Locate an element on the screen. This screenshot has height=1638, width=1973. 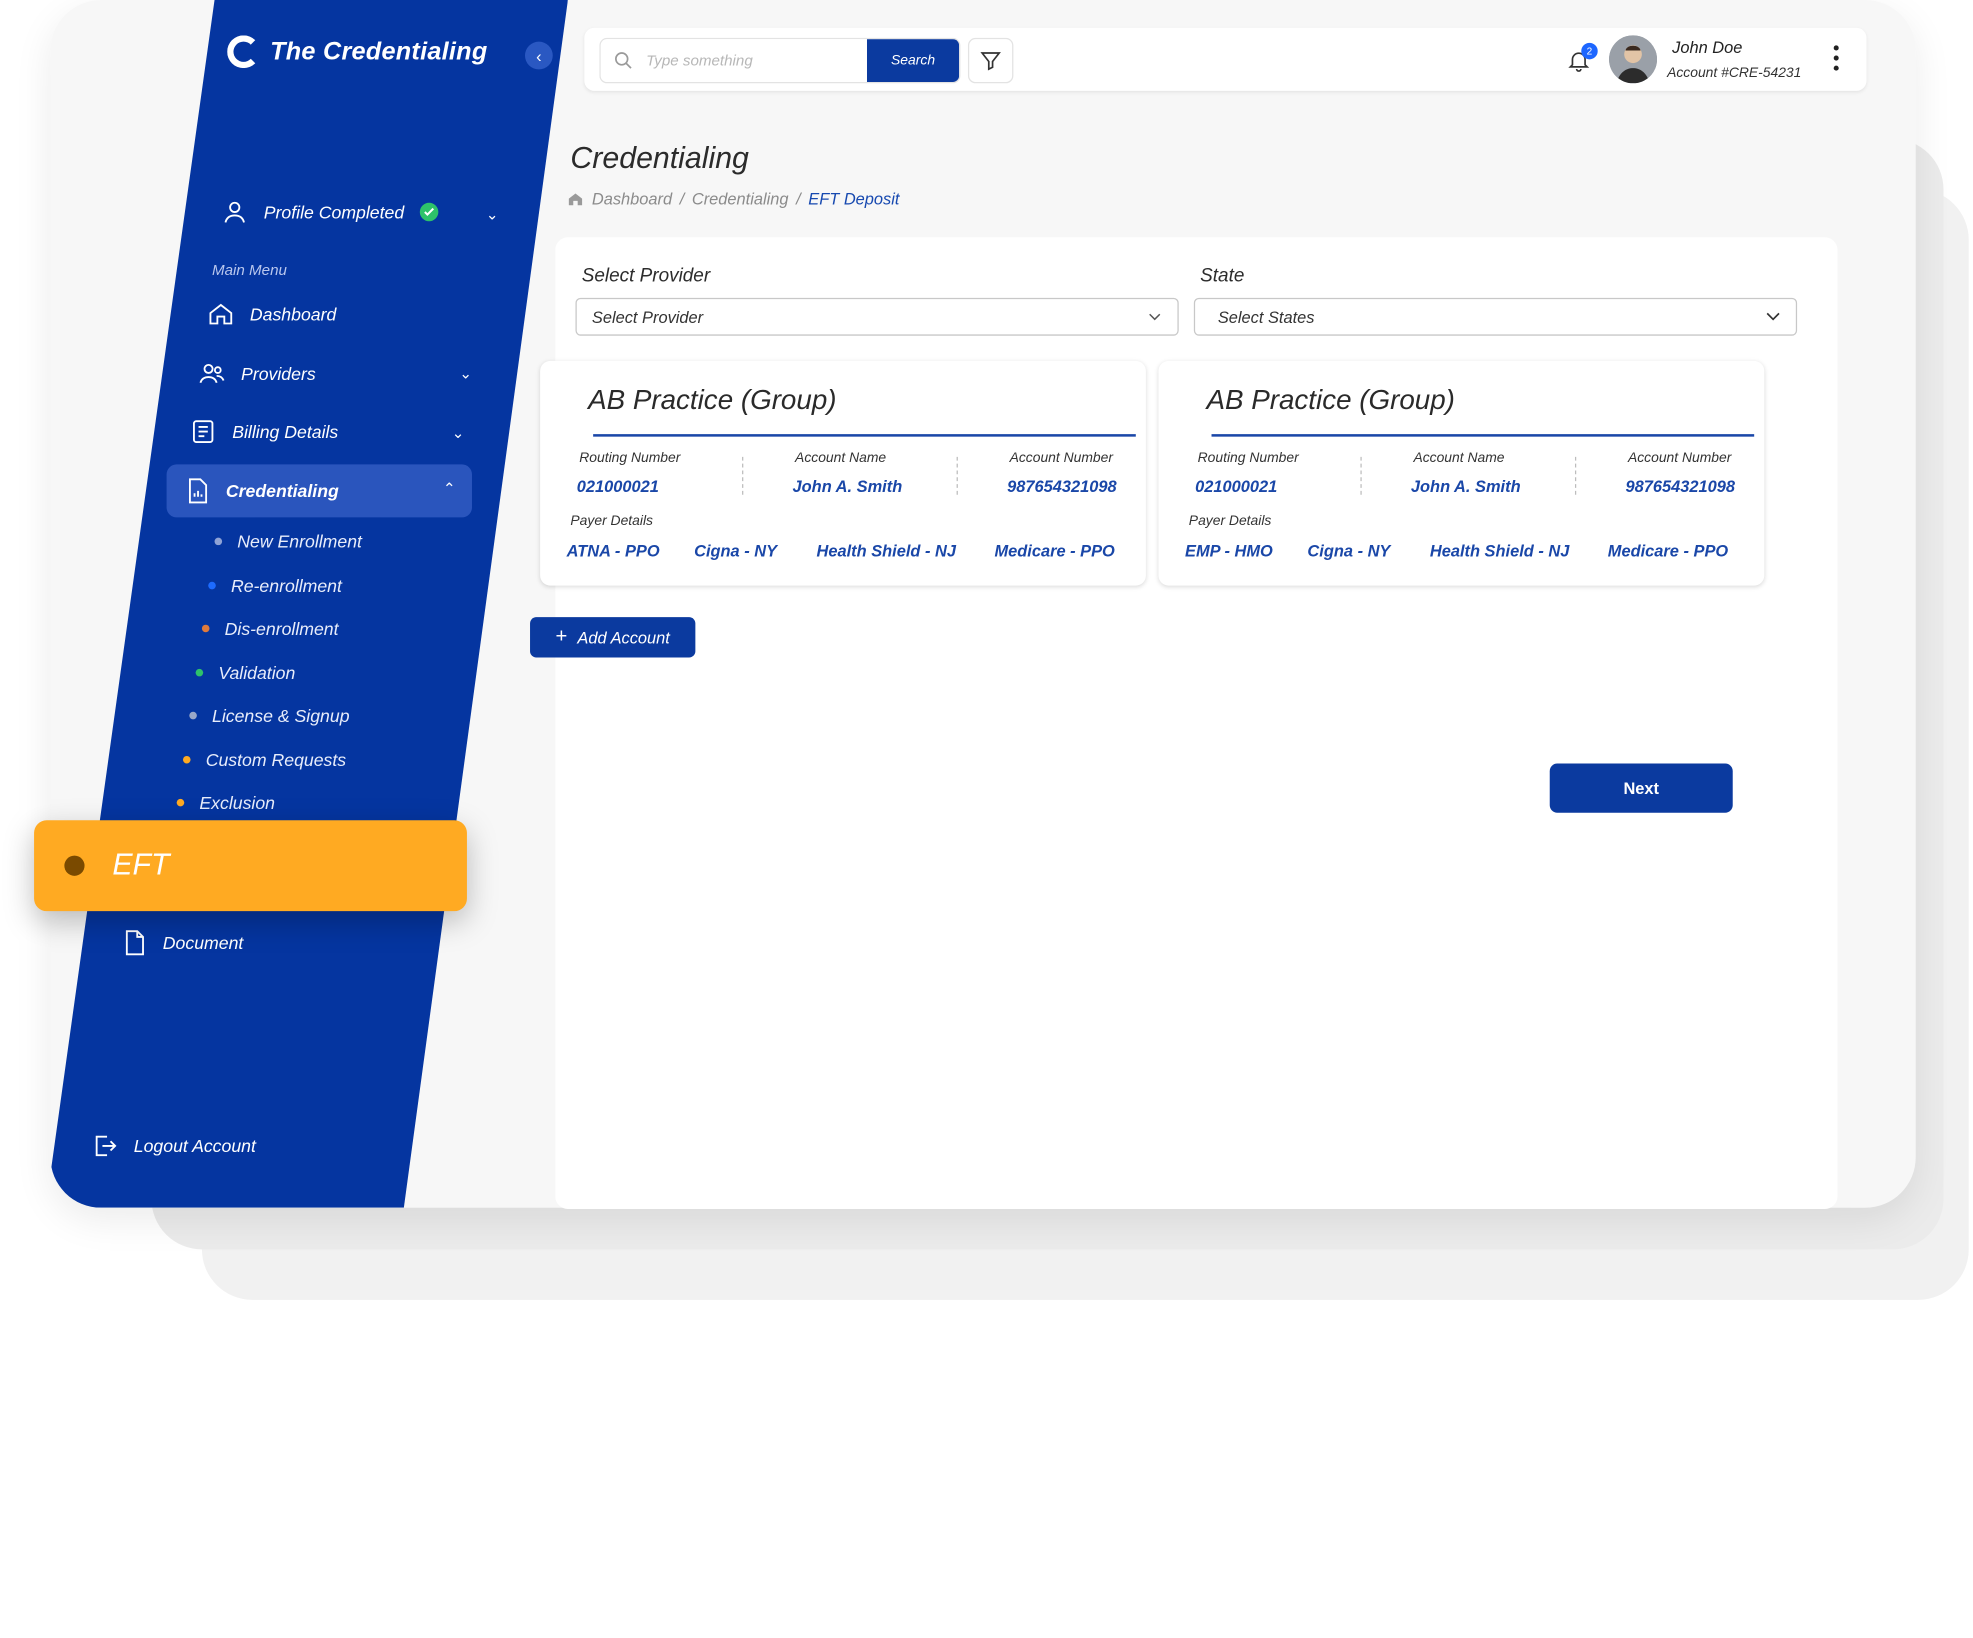
logout-icon is located at coordinates (106, 1146).